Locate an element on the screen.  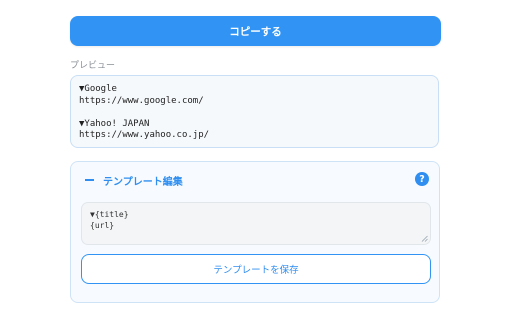
template-line: {url} is located at coordinates (102, 225).